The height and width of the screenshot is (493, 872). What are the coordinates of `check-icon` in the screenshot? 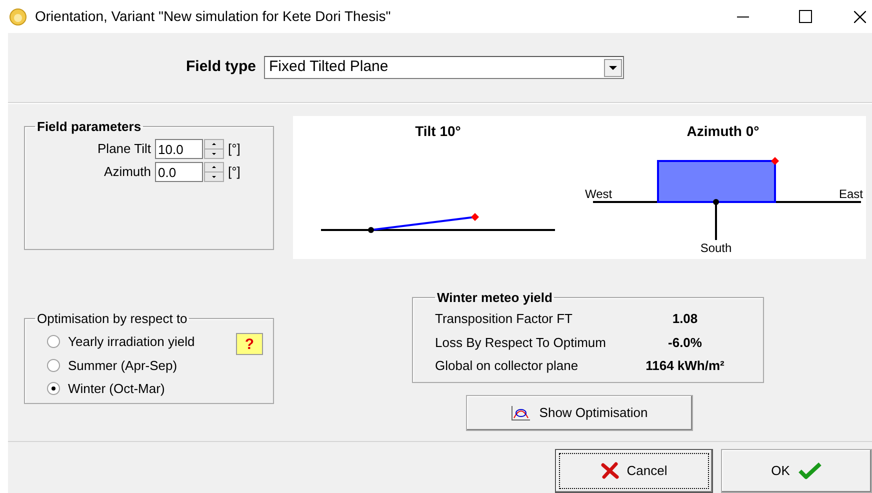 It's located at (810, 471).